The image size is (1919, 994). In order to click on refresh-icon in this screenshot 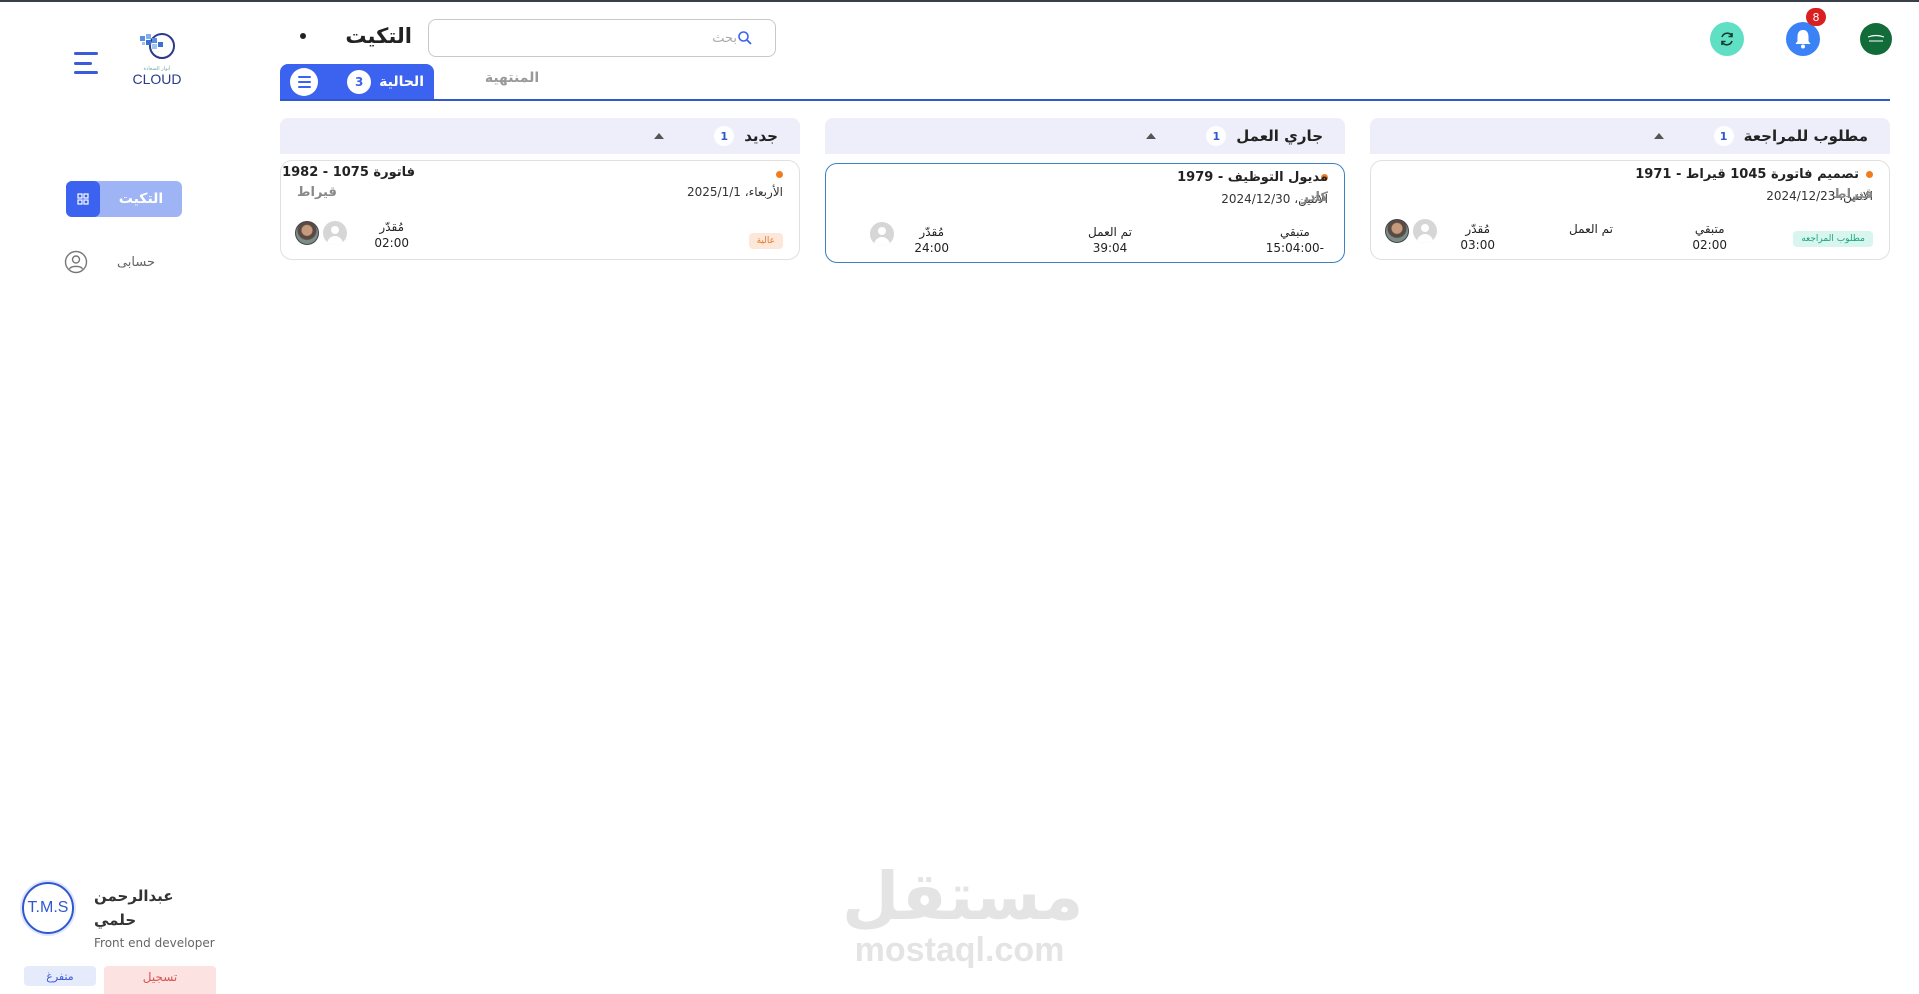, I will do `click(1727, 39)`.